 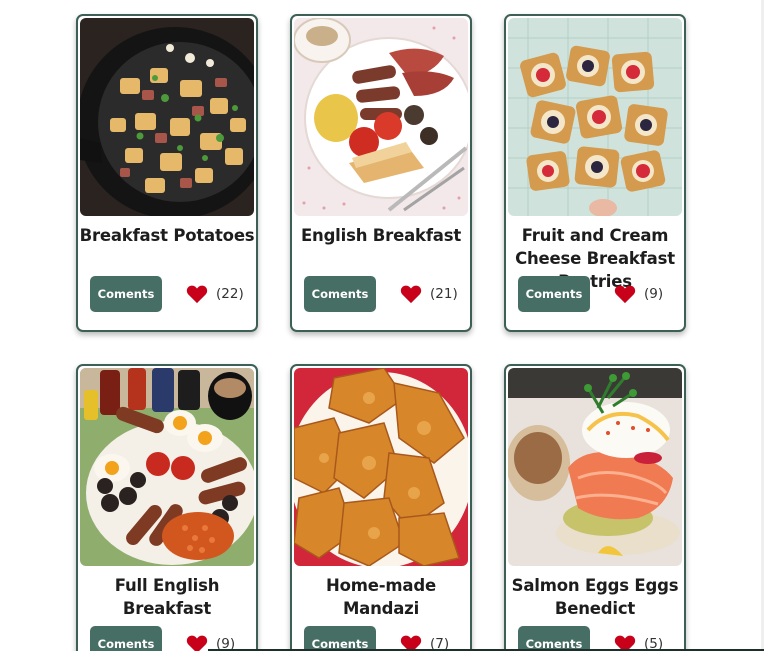 I want to click on skillet-potatoes-photo, so click(x=167, y=117).